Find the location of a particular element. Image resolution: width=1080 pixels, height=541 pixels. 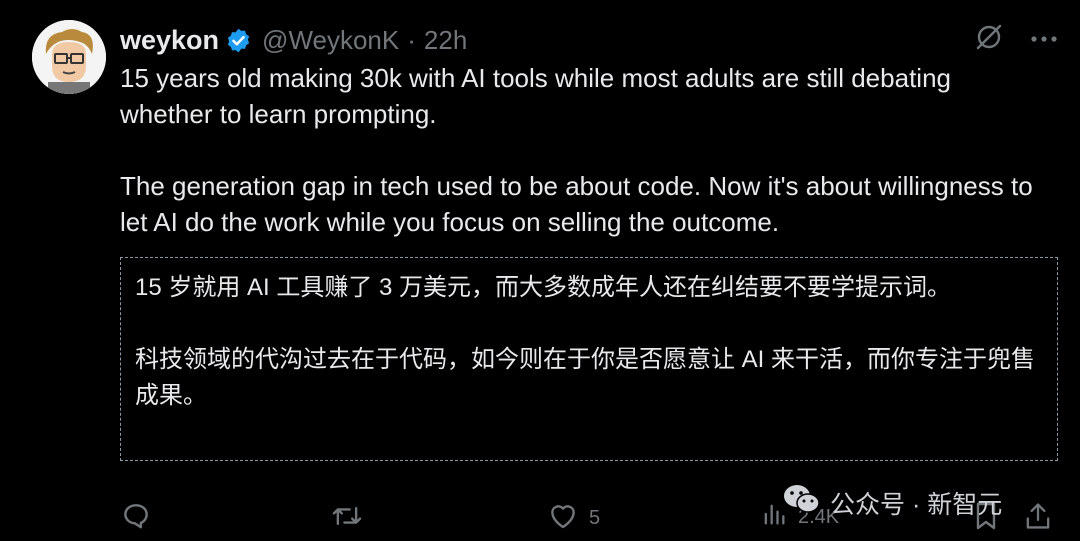

wechat-icon is located at coordinates (802, 502).